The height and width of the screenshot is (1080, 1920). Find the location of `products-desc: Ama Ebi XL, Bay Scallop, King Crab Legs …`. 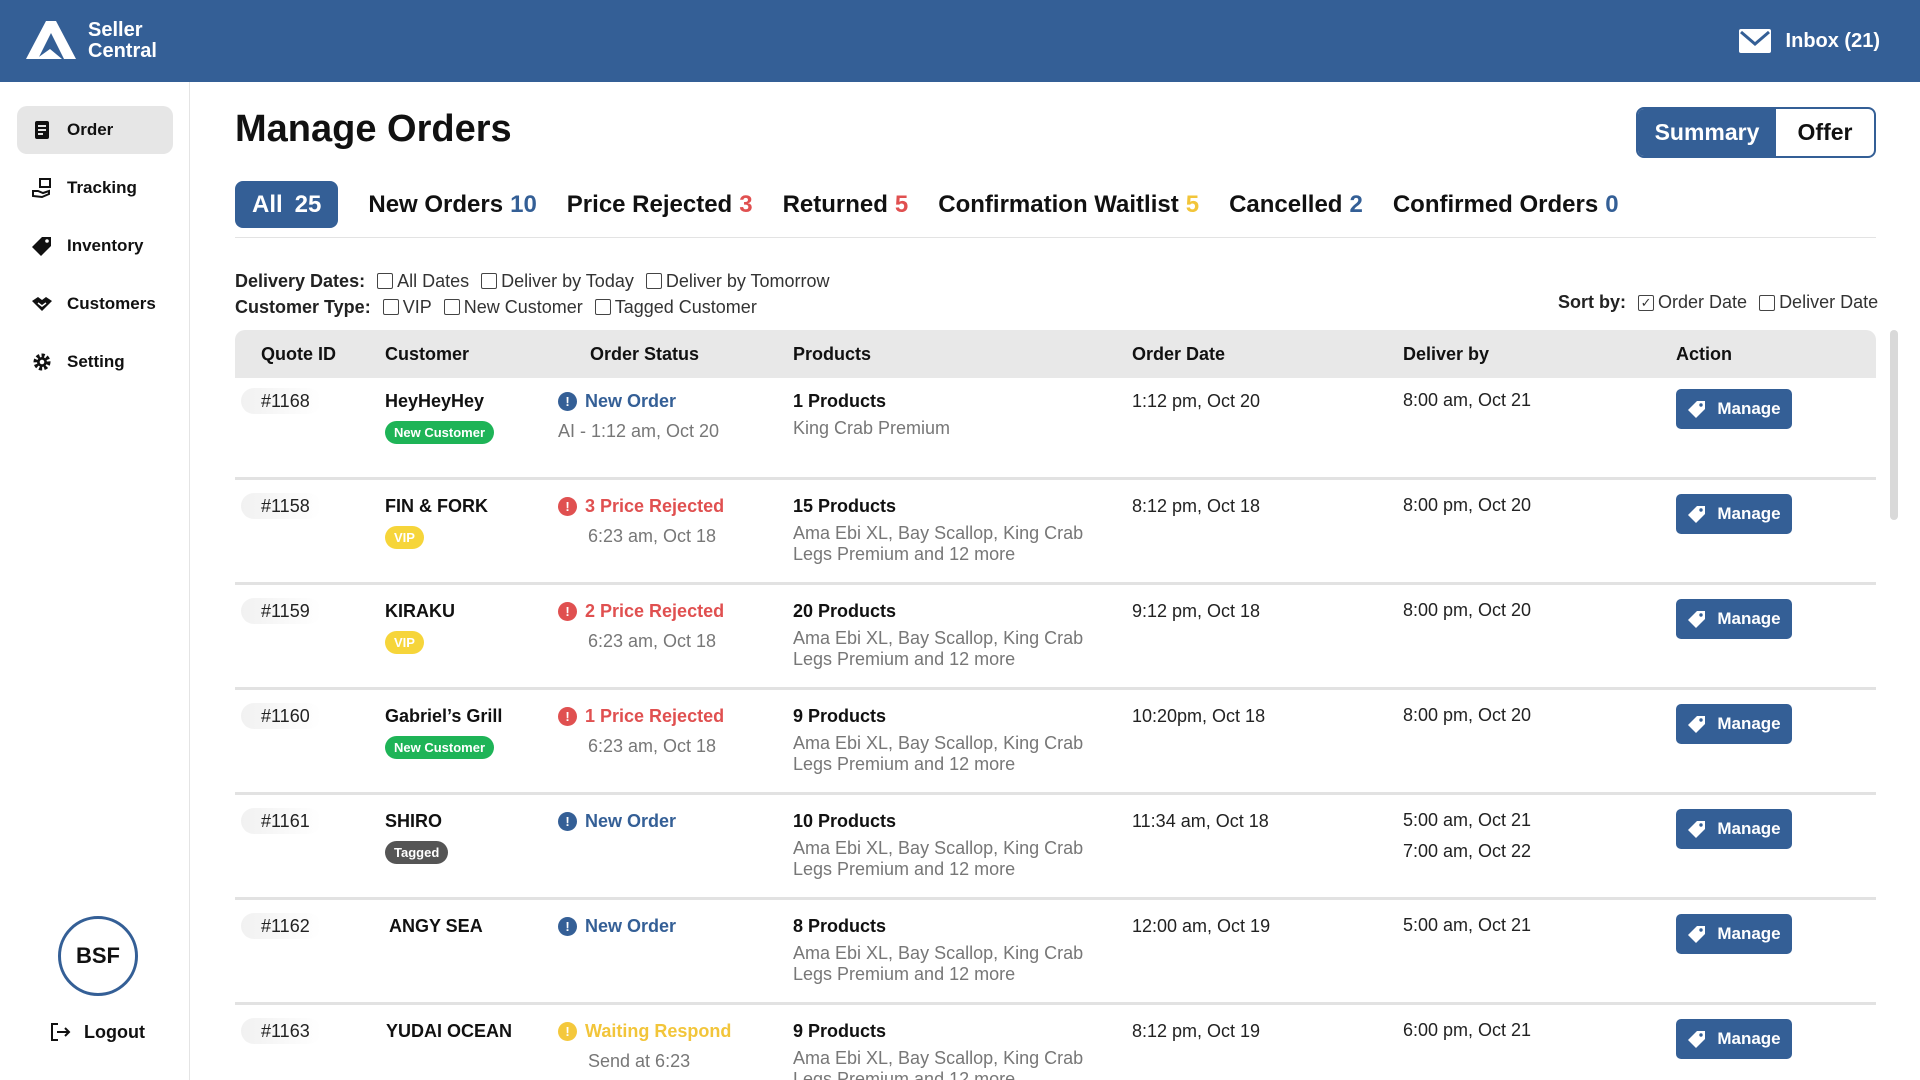

products-desc: Ama Ebi XL, Bay Scallop, King Crab Legs … is located at coordinates (938, 963).